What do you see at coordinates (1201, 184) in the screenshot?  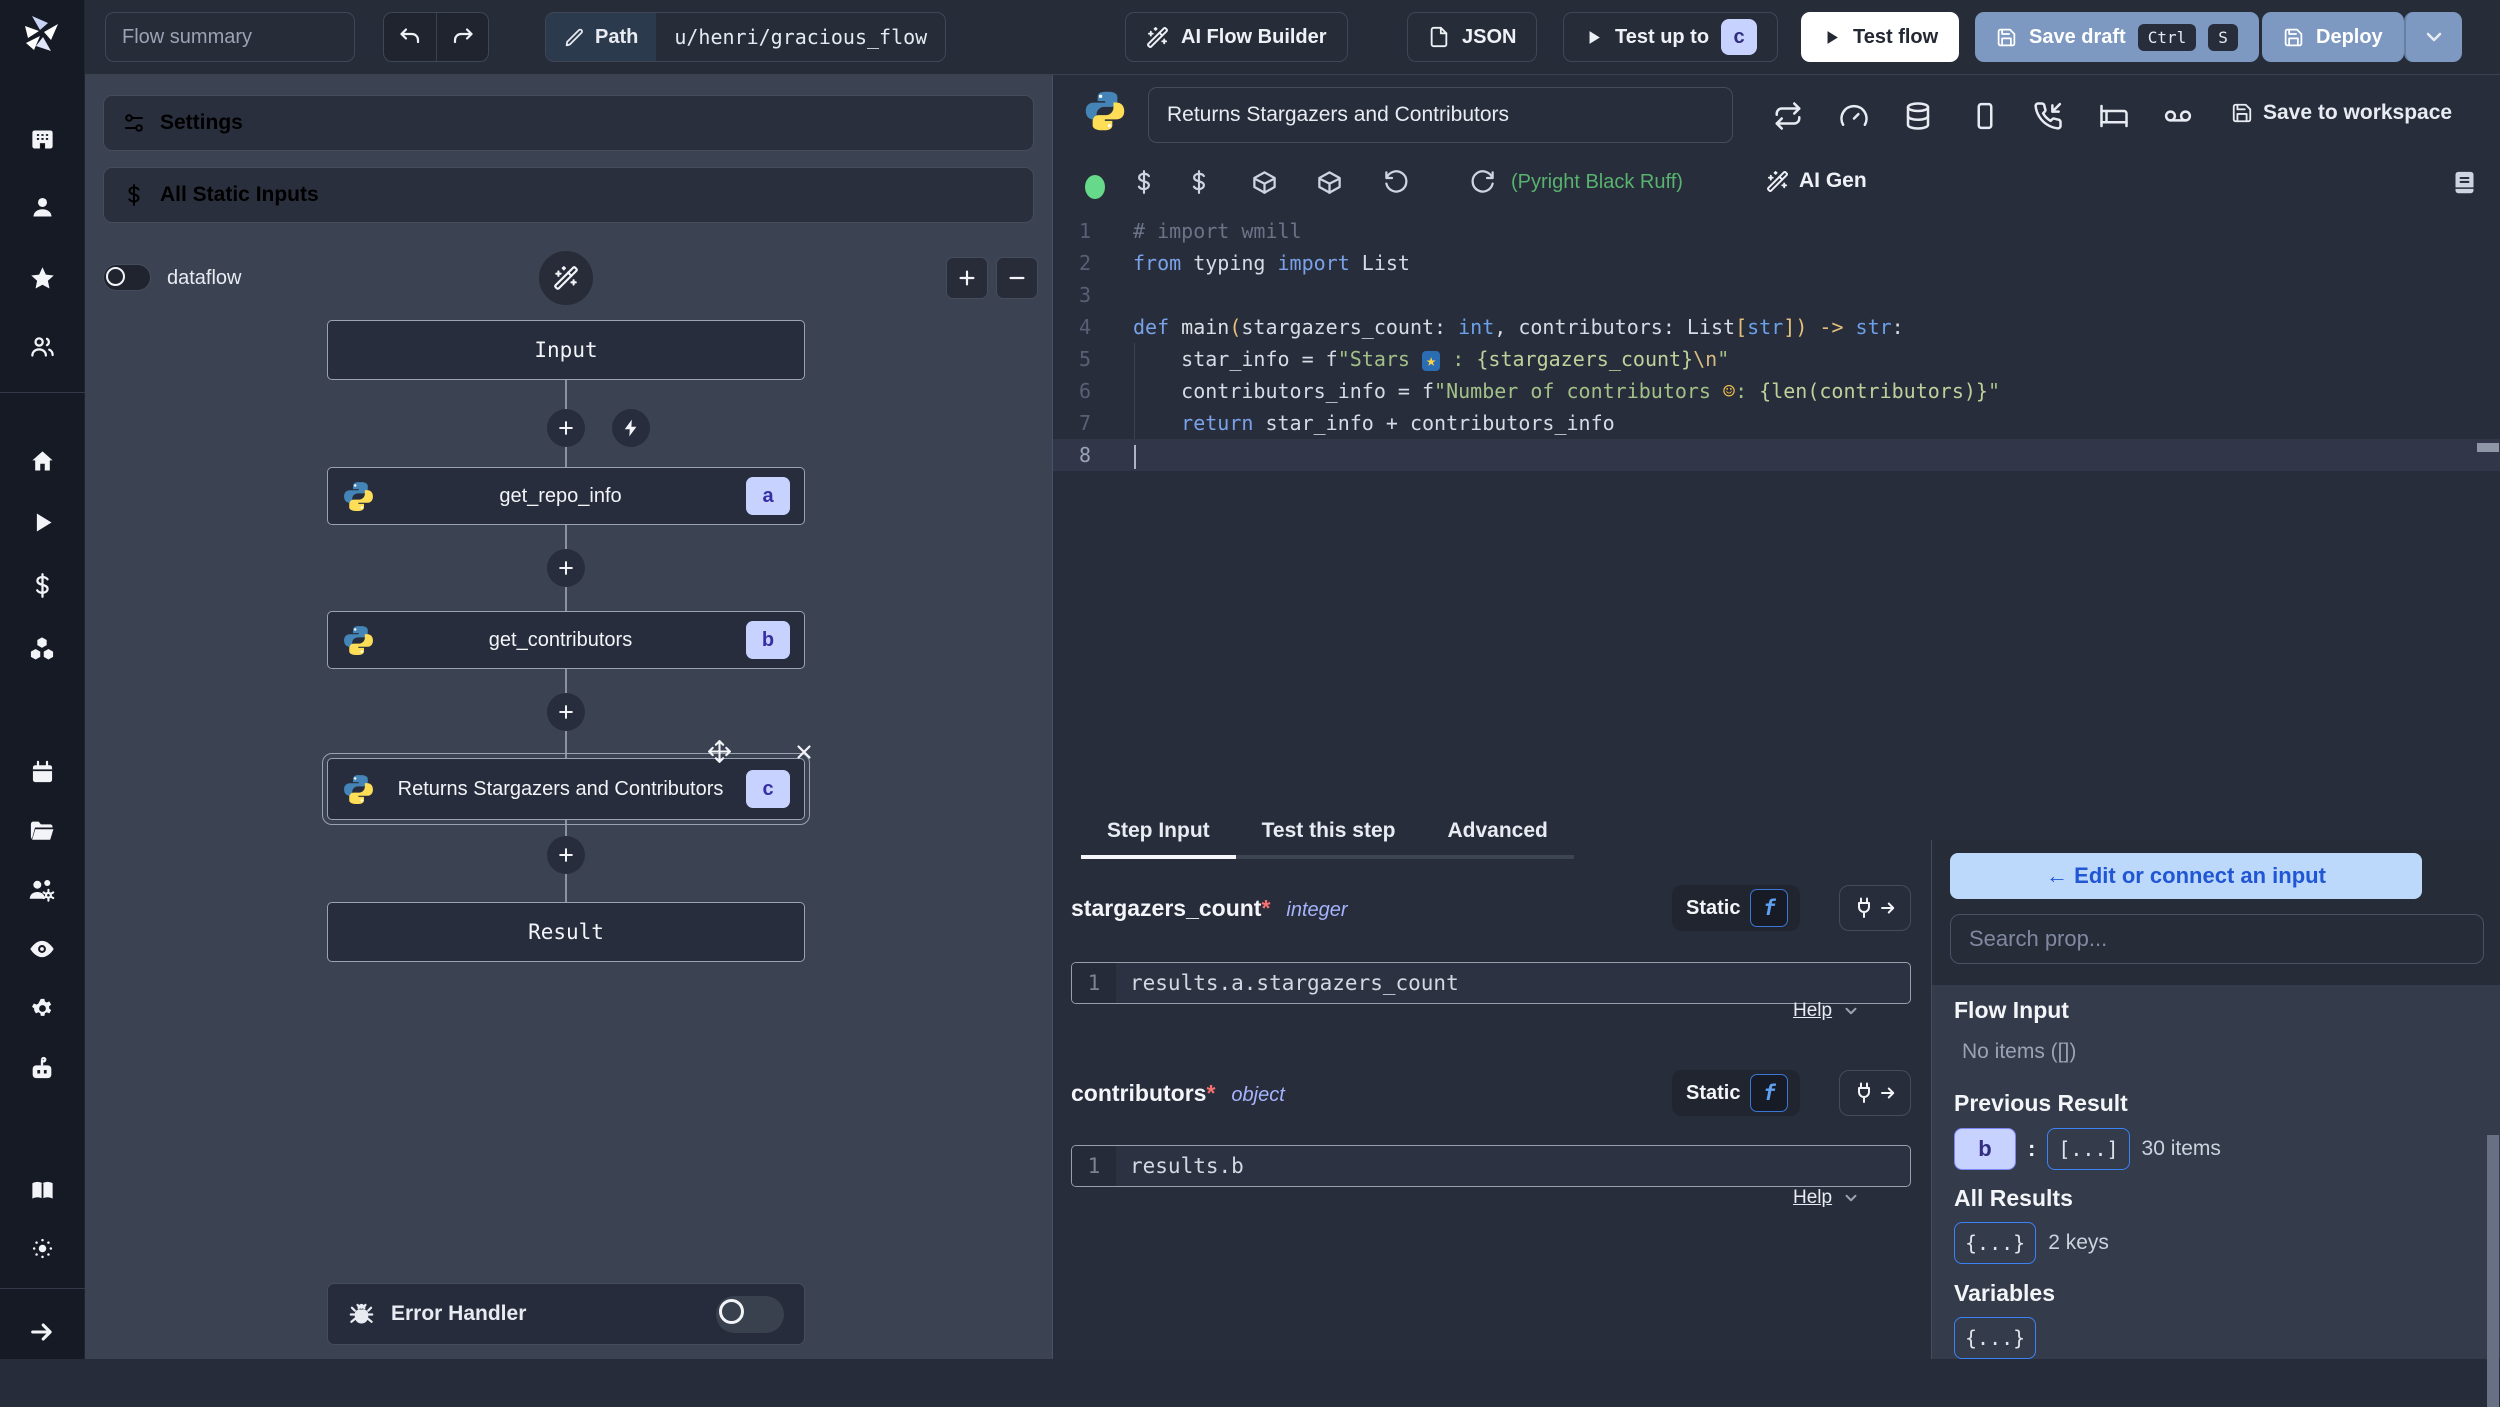 I see `resource-picker-icon` at bounding box center [1201, 184].